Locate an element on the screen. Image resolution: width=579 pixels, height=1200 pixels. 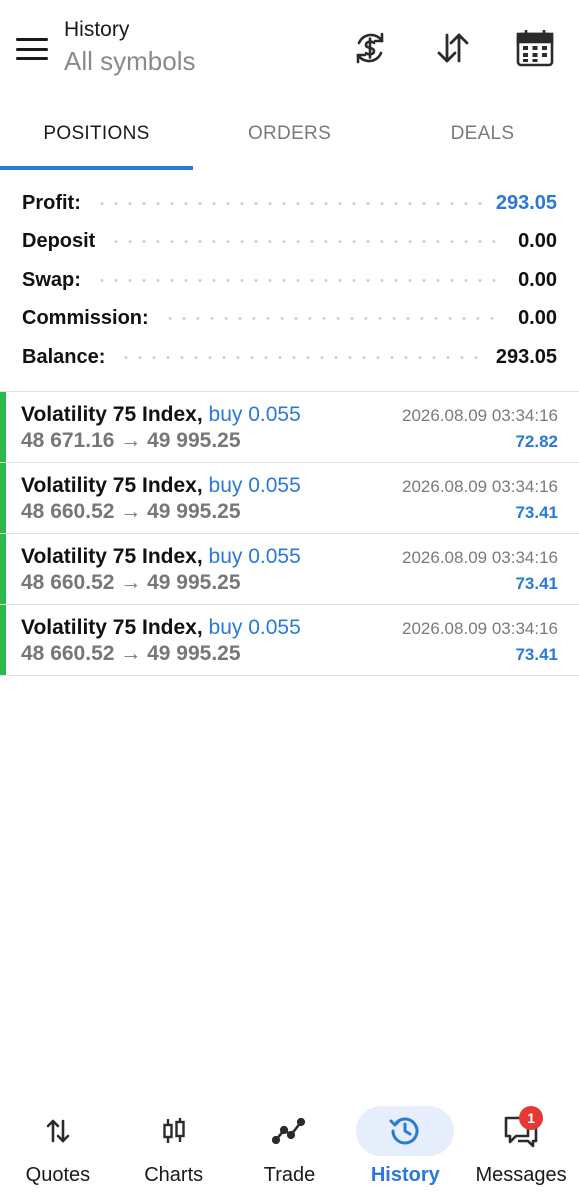
summary-label: Deposit is located at coordinates (59, 241).